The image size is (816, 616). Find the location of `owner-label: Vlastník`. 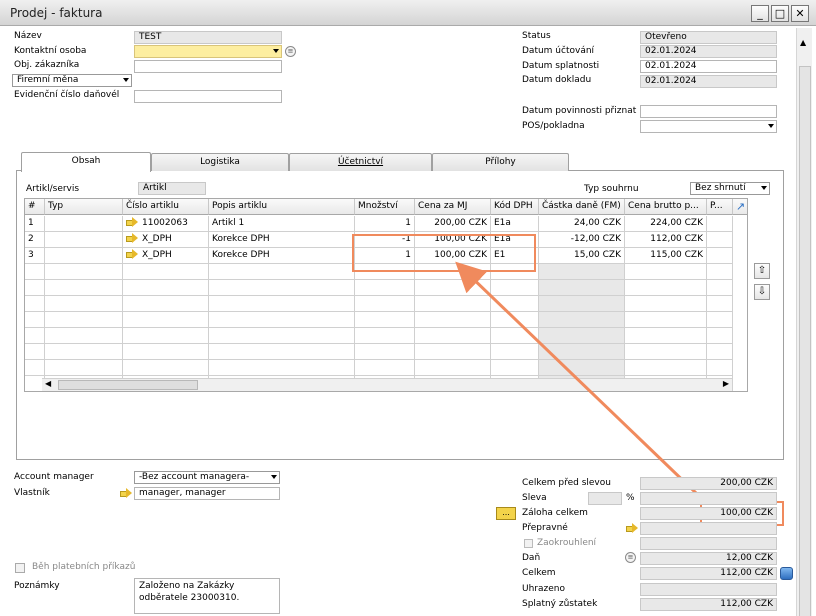

owner-label: Vlastník is located at coordinates (32, 493).